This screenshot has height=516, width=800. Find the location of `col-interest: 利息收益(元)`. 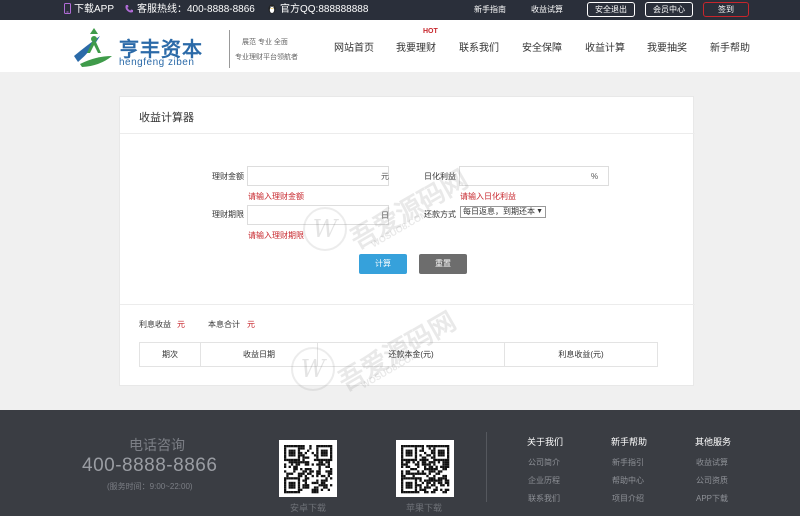

col-interest: 利息收益(元) is located at coordinates (581, 354).